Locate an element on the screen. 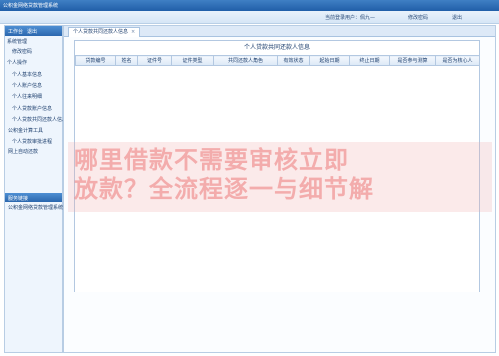  sidebar-group-personal: 个人操作 is located at coordinates (17, 62).